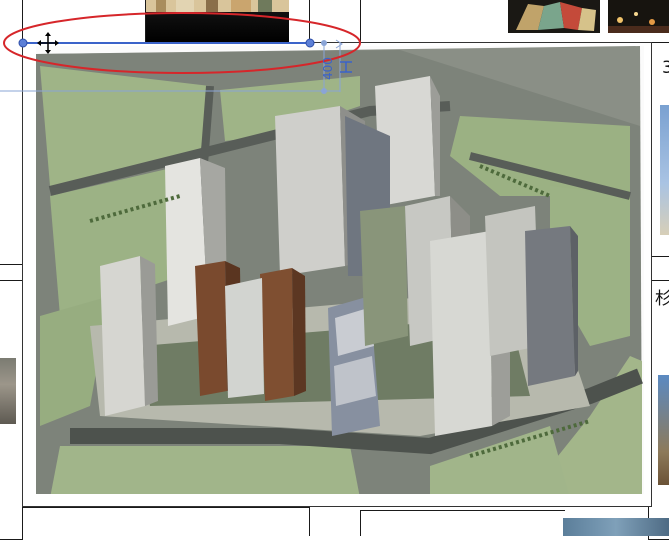 This screenshot has height=540, width=669. I want to click on selection-overlay, so click(180, 53).